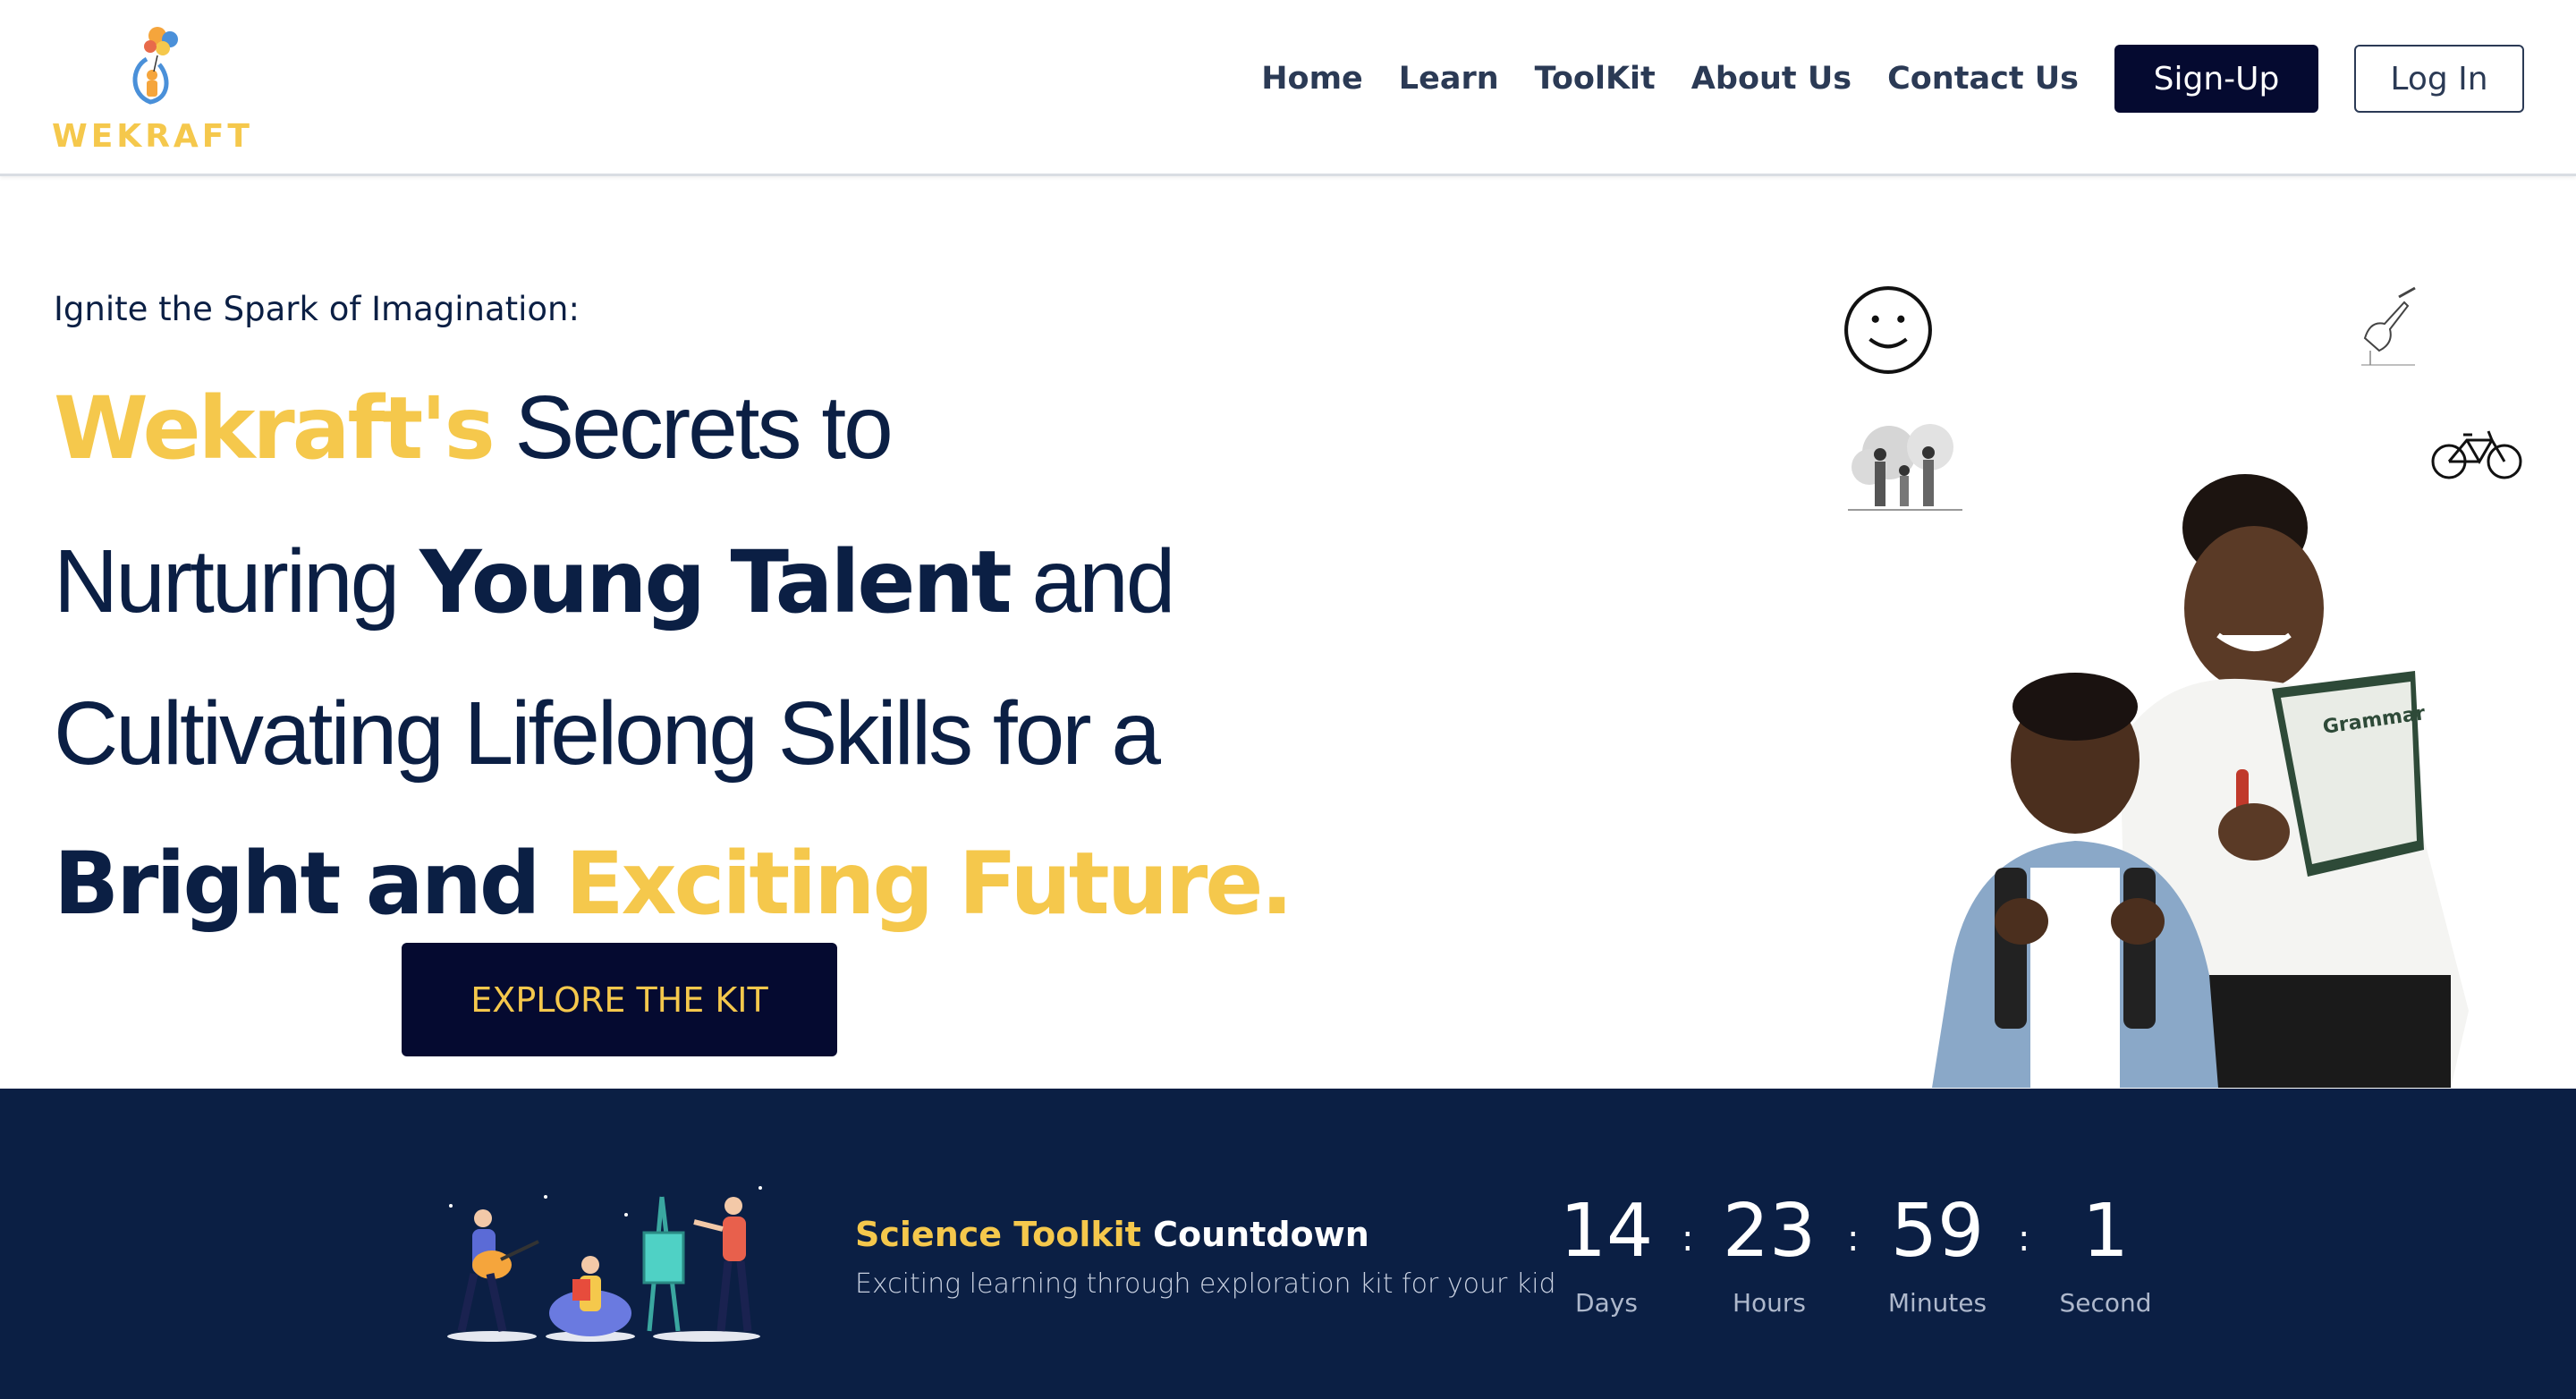 The width and height of the screenshot is (2576, 1399). Describe the element at coordinates (604, 1264) in the screenshot. I see `kids-activities-illustration` at that location.